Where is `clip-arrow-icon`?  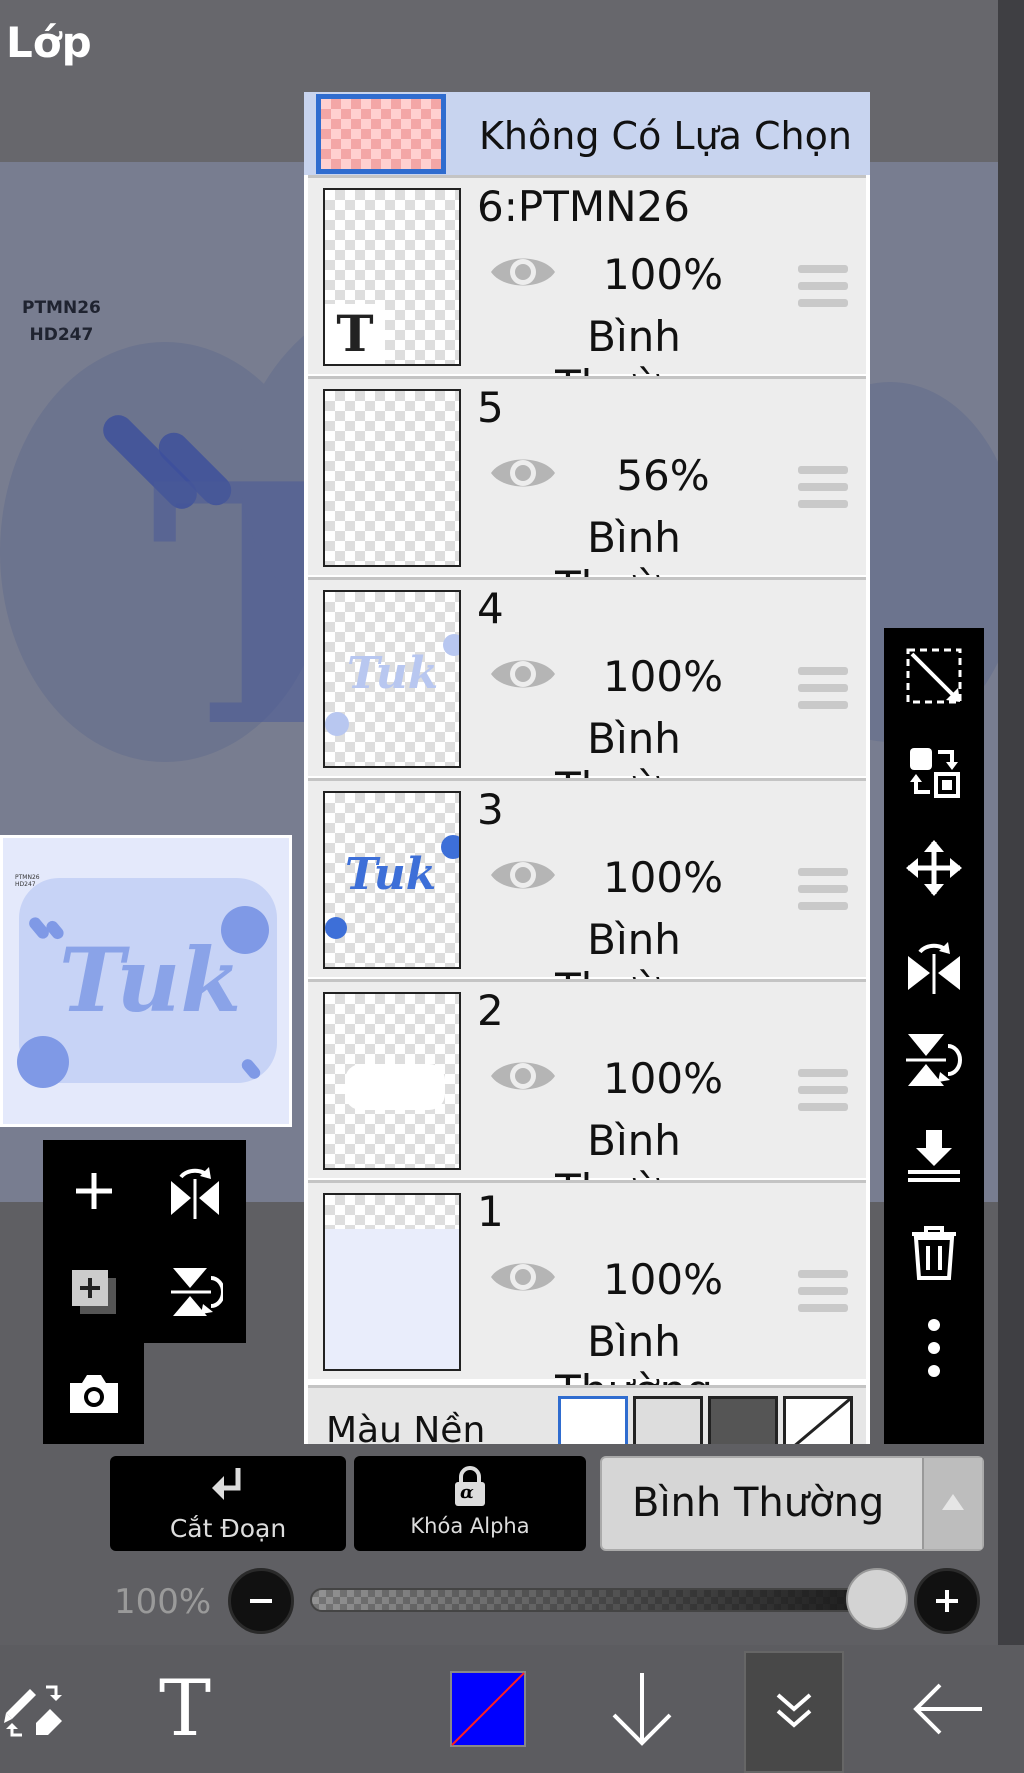 clip-arrow-icon is located at coordinates (226, 1484).